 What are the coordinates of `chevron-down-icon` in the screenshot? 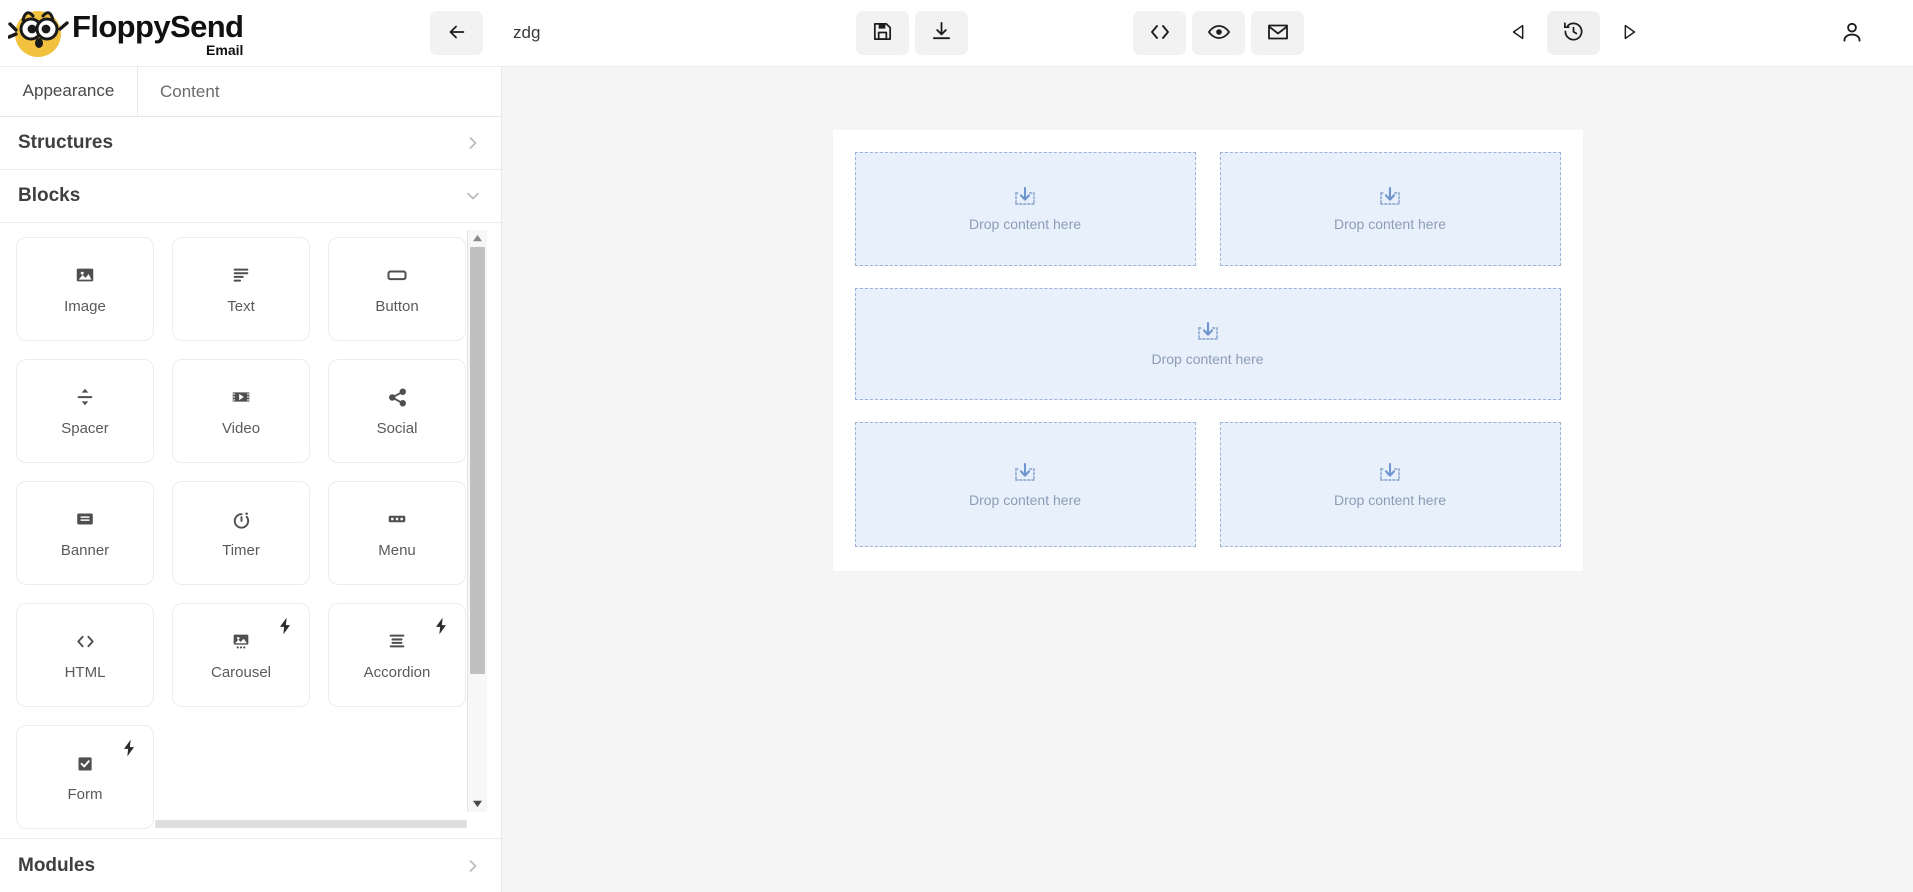 It's located at (473, 196).